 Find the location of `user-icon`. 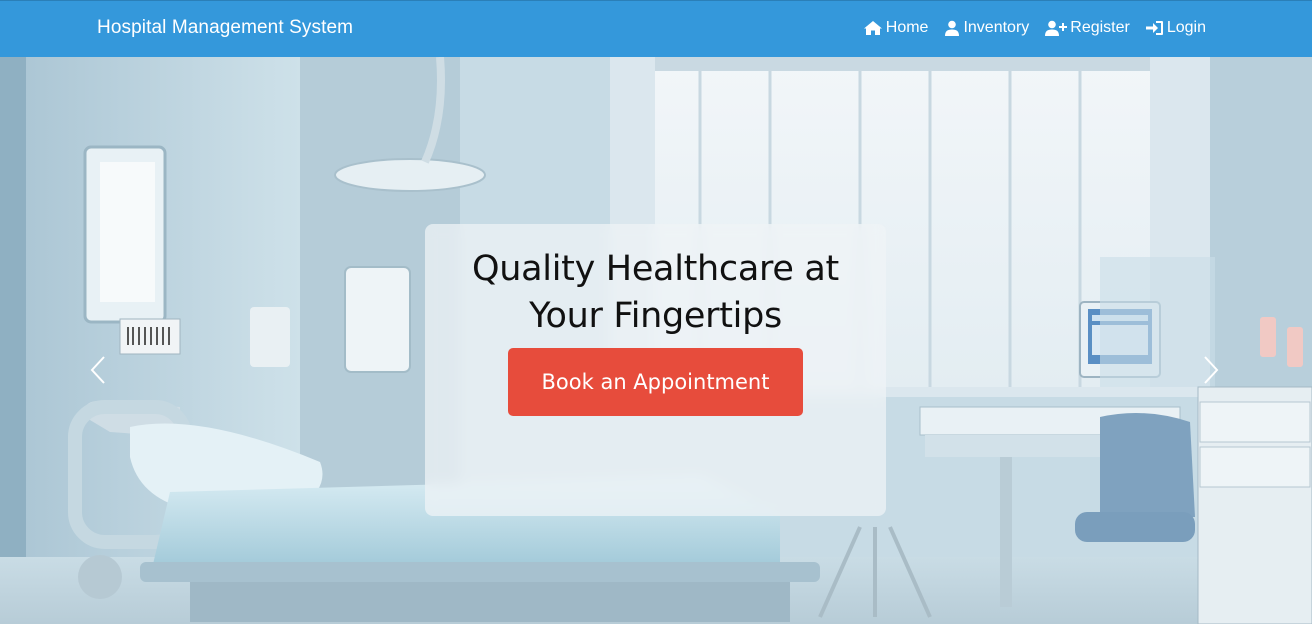

user-icon is located at coordinates (952, 28).